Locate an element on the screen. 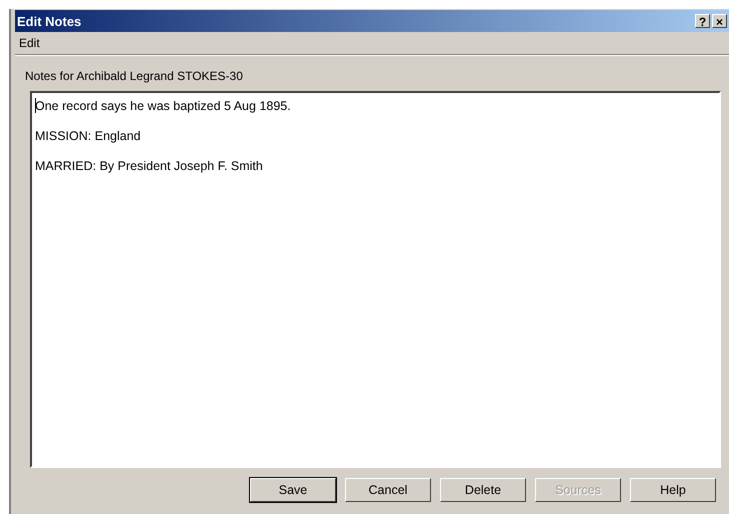 The image size is (729, 514). dialog-button: Delete is located at coordinates (483, 490).